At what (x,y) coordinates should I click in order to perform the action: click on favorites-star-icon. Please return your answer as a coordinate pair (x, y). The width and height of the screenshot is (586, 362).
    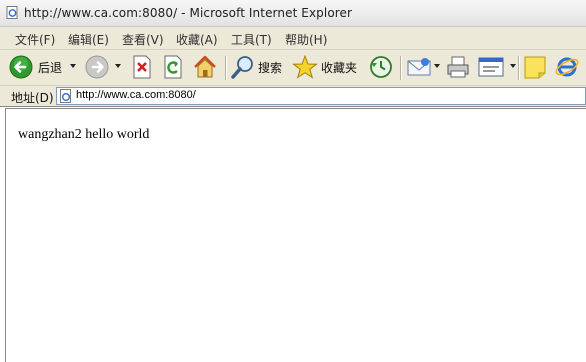
    Looking at the image, I should click on (305, 67).